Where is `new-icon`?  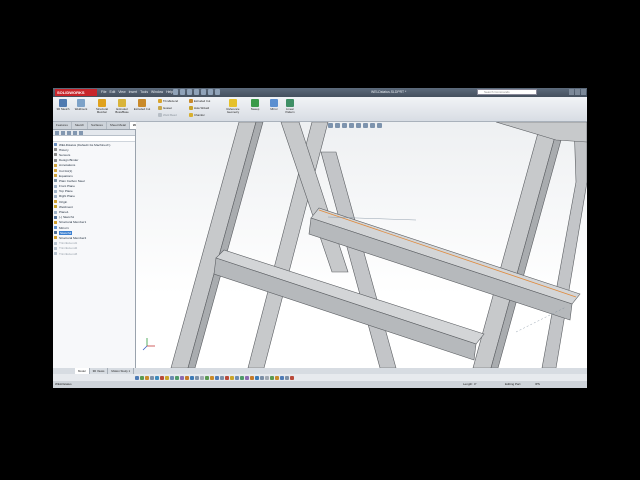
new-icon is located at coordinates (175, 92).